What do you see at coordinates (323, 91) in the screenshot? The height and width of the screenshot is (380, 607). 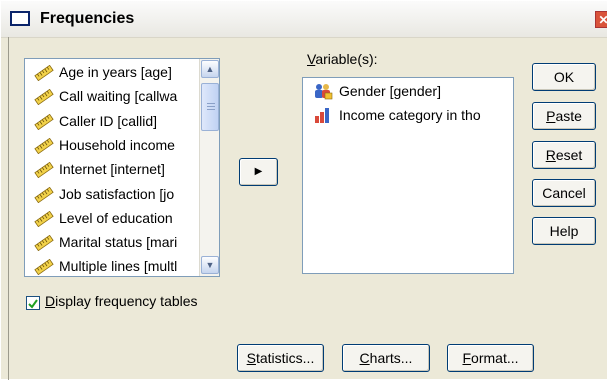 I see `nominal-people-icon` at bounding box center [323, 91].